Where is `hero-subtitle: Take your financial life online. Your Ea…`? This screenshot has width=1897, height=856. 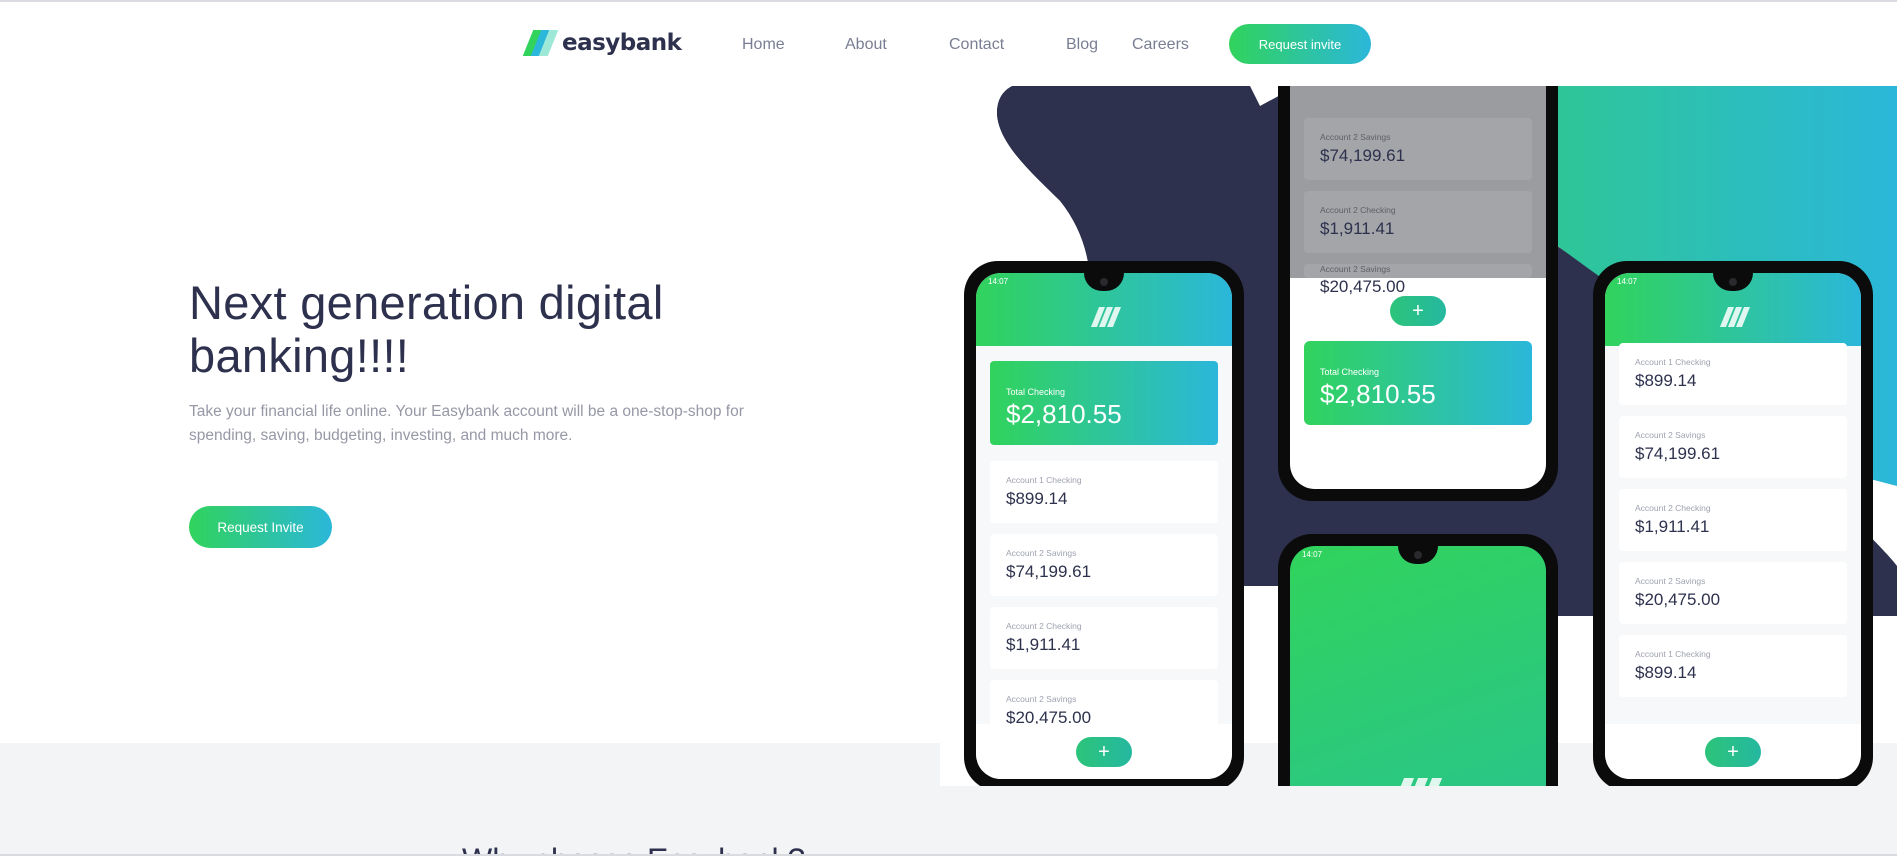
hero-subtitle: Take your financial life online. Your Ea… is located at coordinates (466, 423).